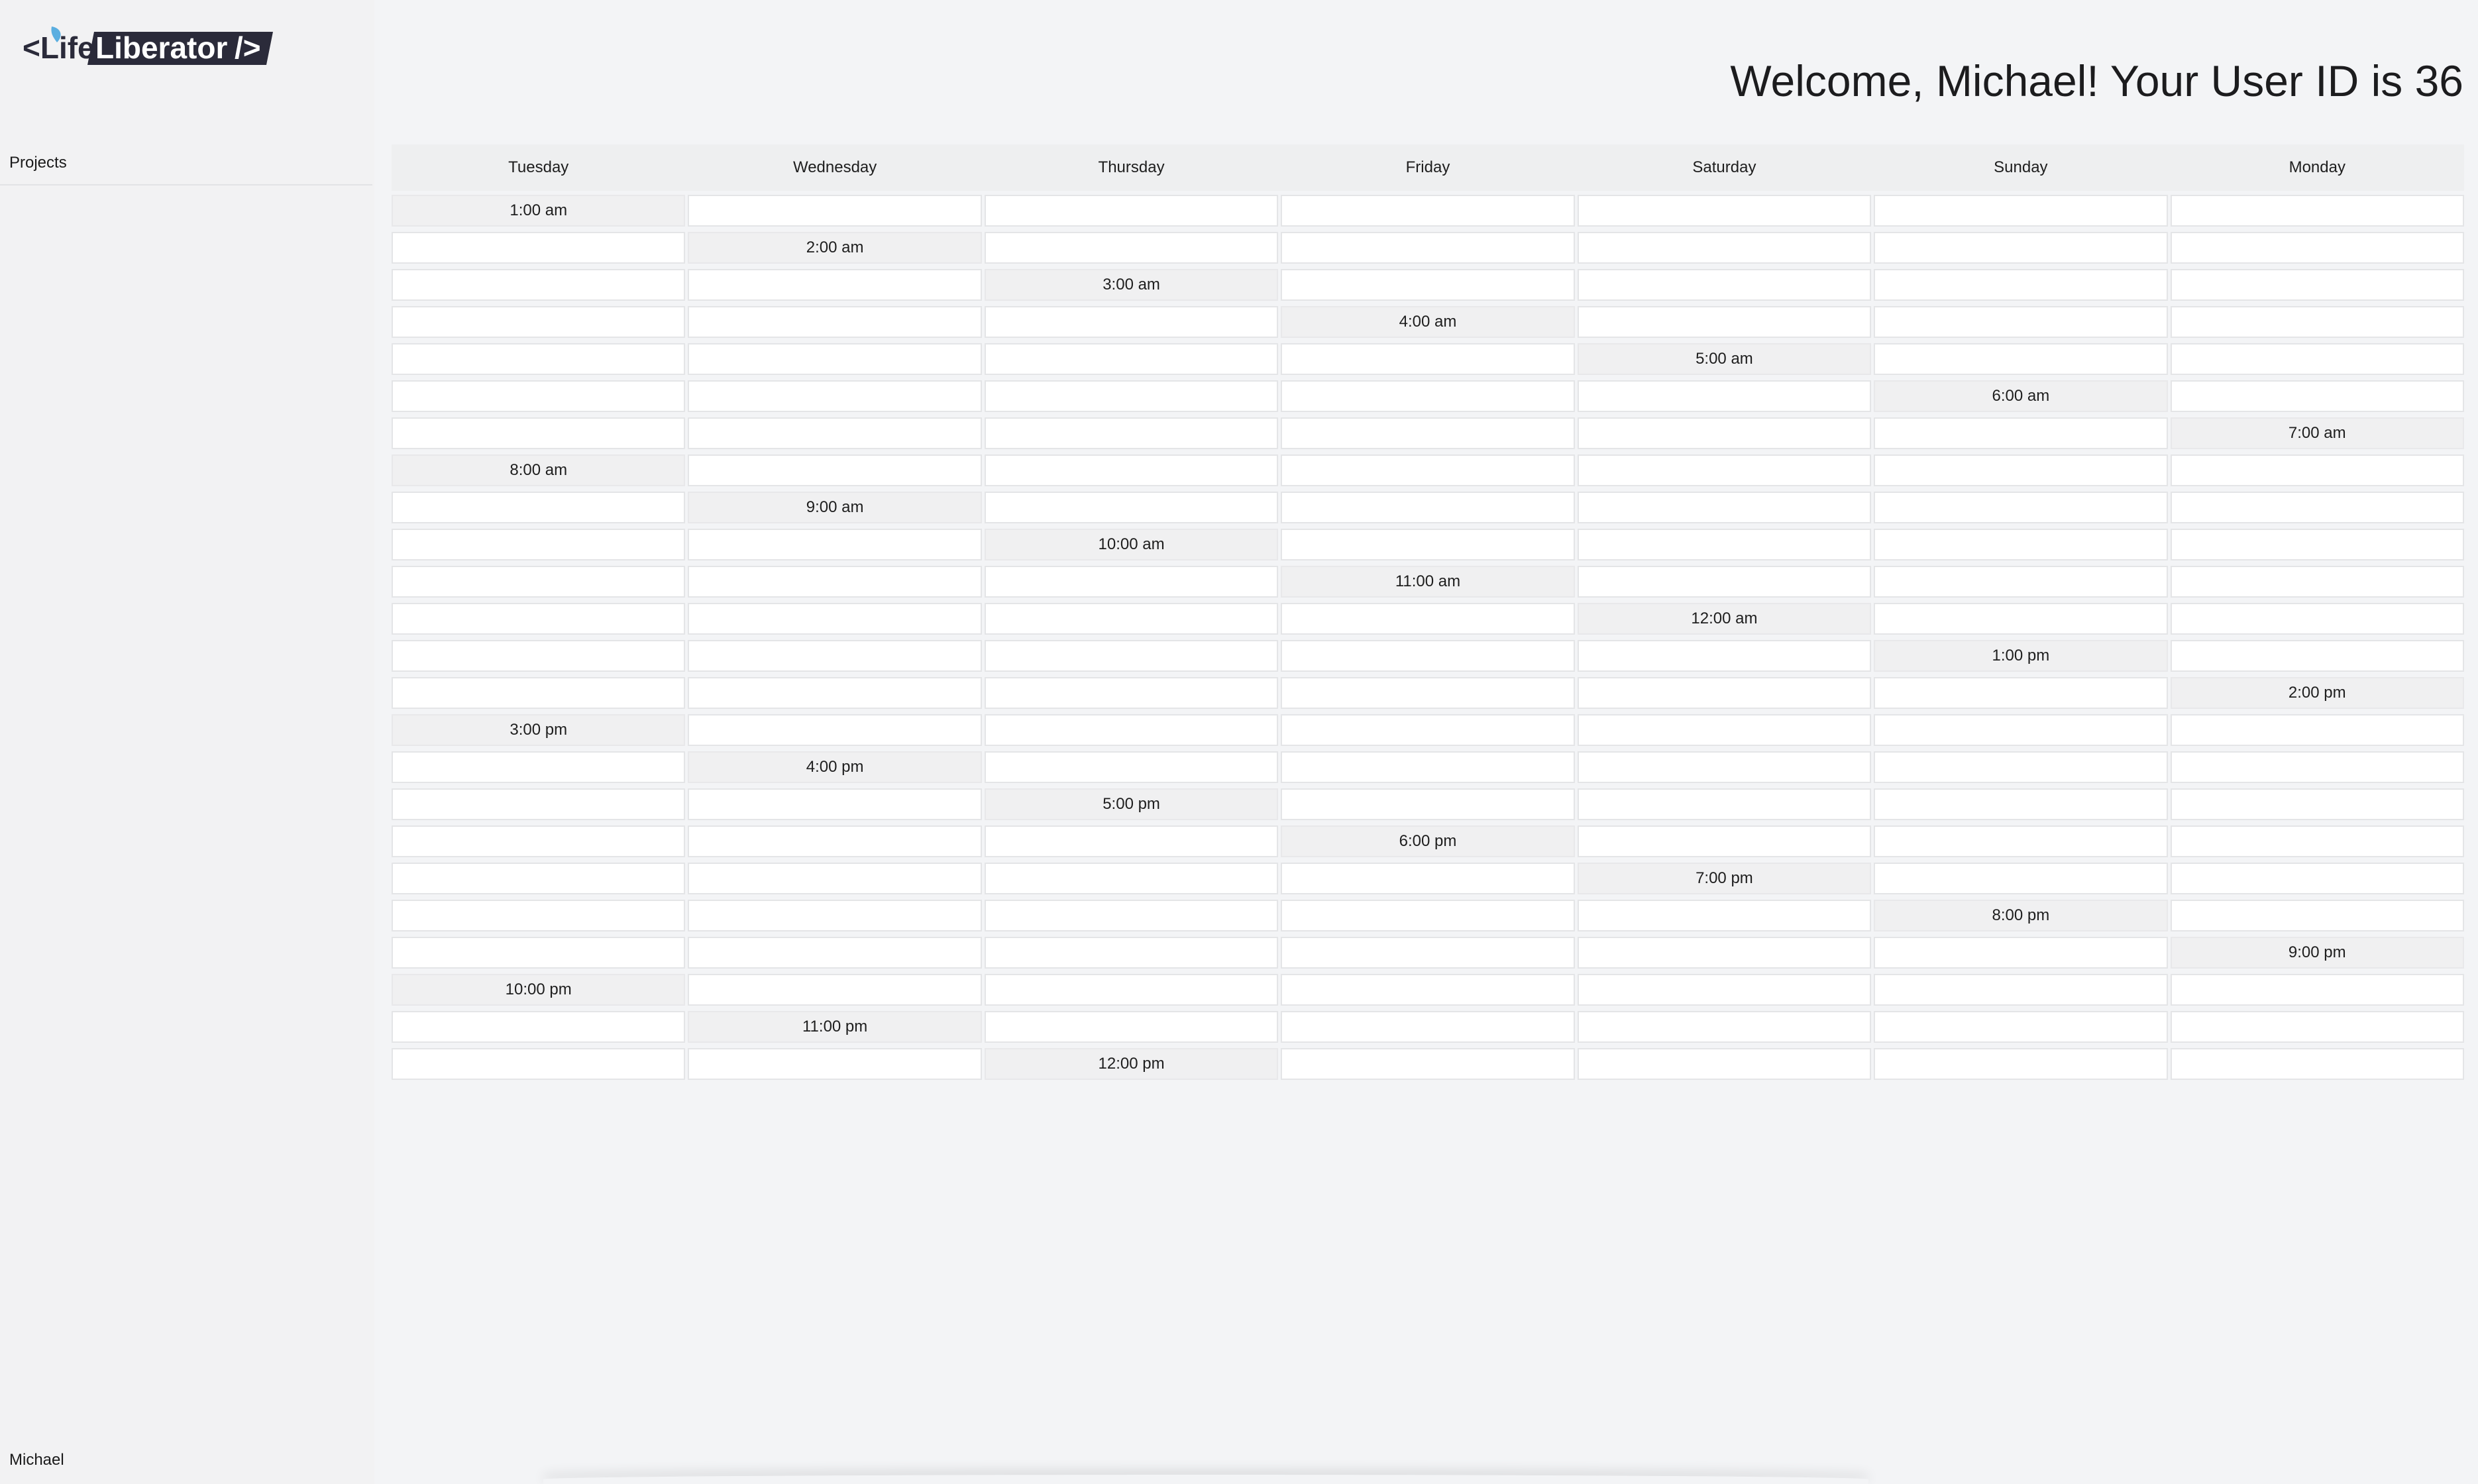 Image resolution: width=2478 pixels, height=1484 pixels. I want to click on time-slot: 11:00 pm, so click(835, 1027).